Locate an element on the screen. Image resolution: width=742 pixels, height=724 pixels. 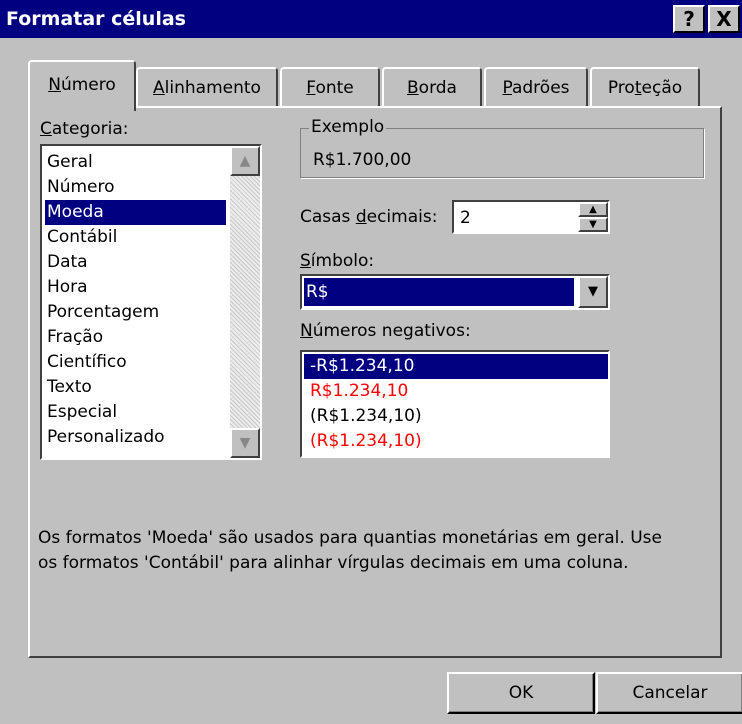
list-item: Personalizado is located at coordinates (135, 437).